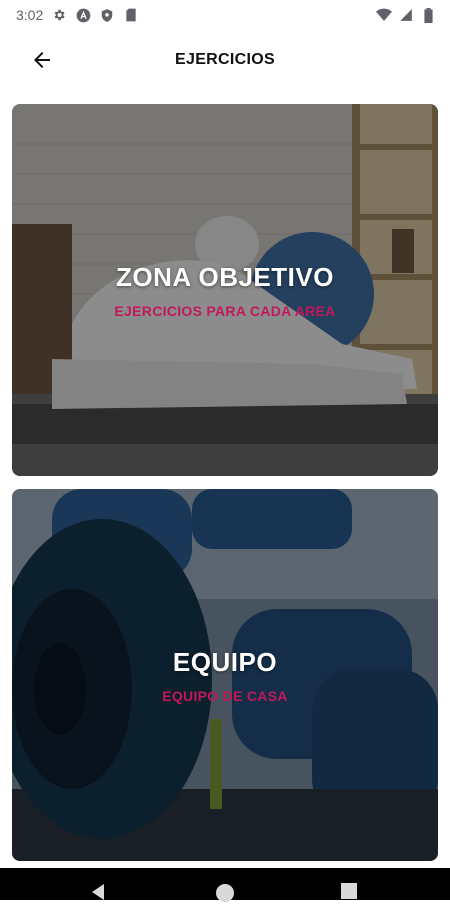 Image resolution: width=450 pixels, height=904 pixels. I want to click on wifi-icon, so click(384, 15).